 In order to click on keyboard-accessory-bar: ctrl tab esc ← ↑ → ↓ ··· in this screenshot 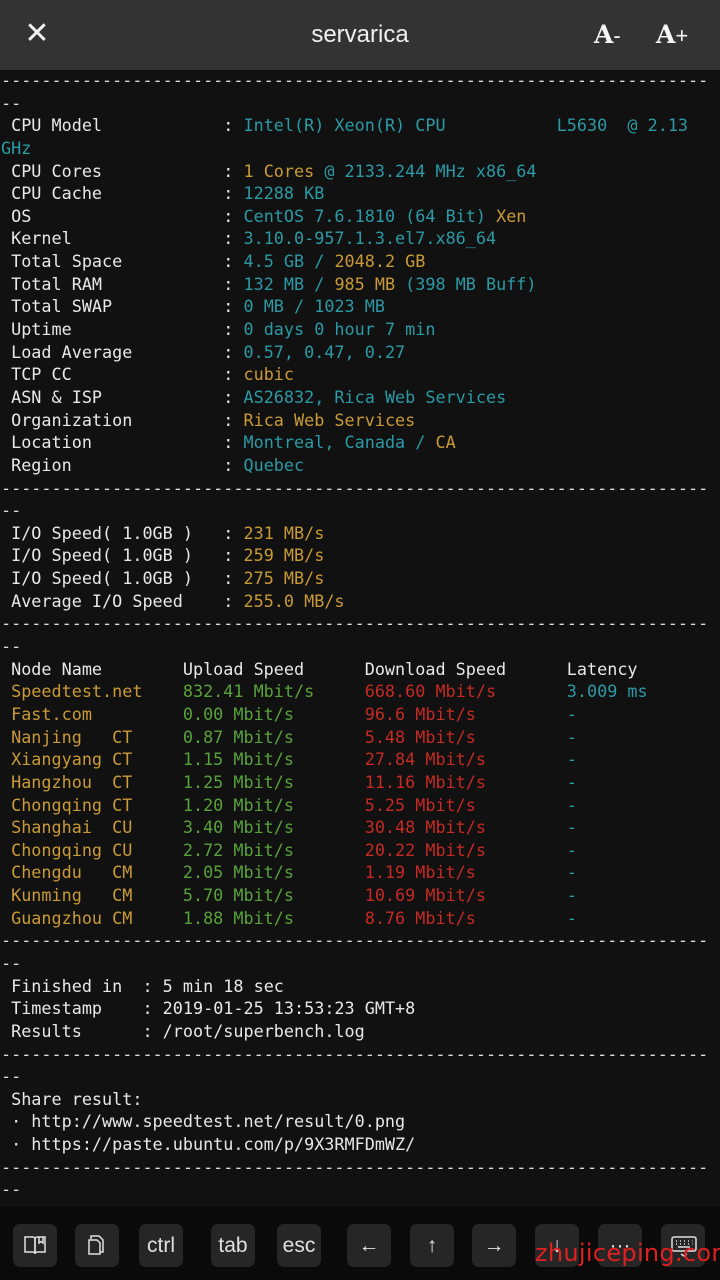, I will do `click(360, 1243)`.